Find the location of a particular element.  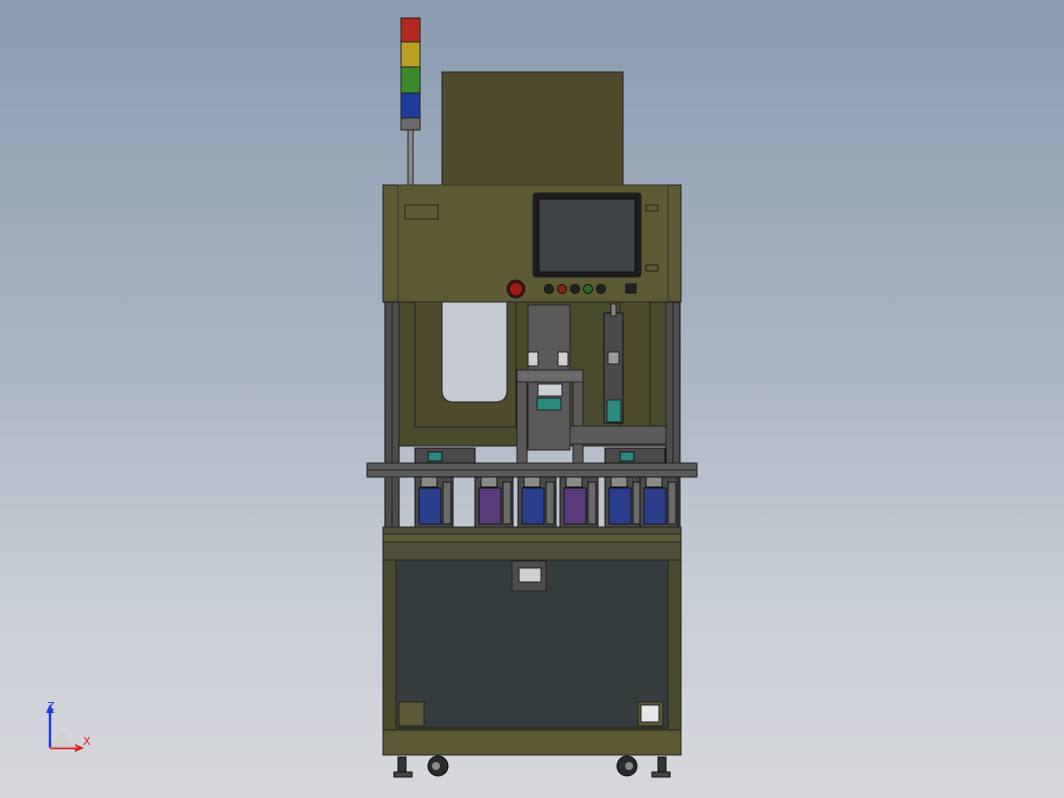

top-electrical-box is located at coordinates (532, 129).